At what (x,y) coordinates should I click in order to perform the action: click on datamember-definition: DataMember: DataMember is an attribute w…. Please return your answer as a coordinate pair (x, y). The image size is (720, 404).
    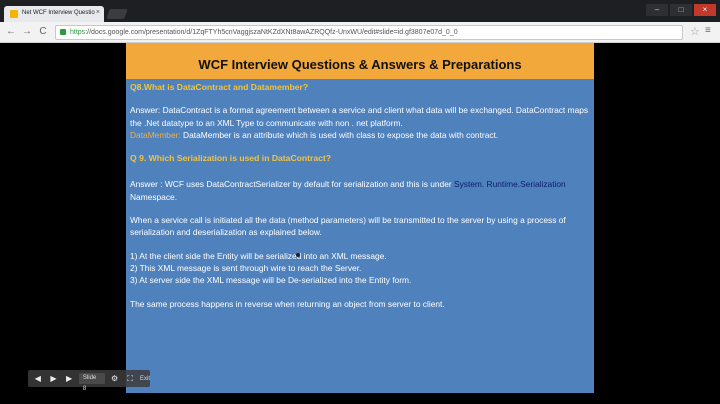
    Looking at the image, I should click on (361, 135).